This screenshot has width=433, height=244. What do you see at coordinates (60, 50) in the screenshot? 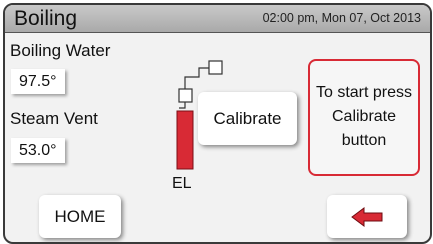
I see `boiling-water-label: Boiling Water` at bounding box center [60, 50].